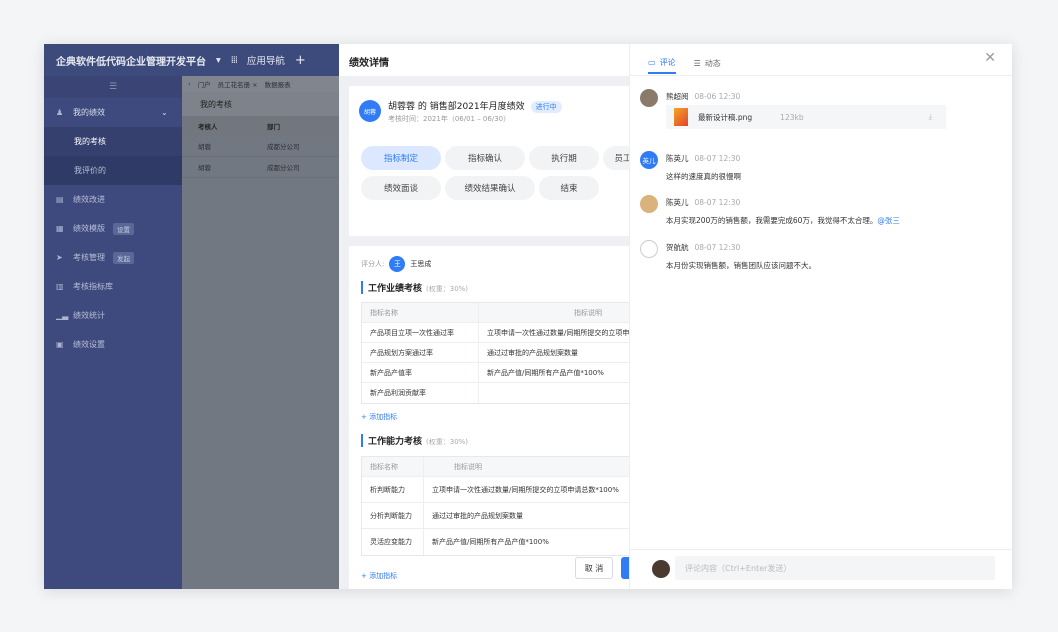 This screenshot has height=632, width=1058. Describe the element at coordinates (373, 264) in the screenshot. I see `scorer-label: 评分人:` at that location.